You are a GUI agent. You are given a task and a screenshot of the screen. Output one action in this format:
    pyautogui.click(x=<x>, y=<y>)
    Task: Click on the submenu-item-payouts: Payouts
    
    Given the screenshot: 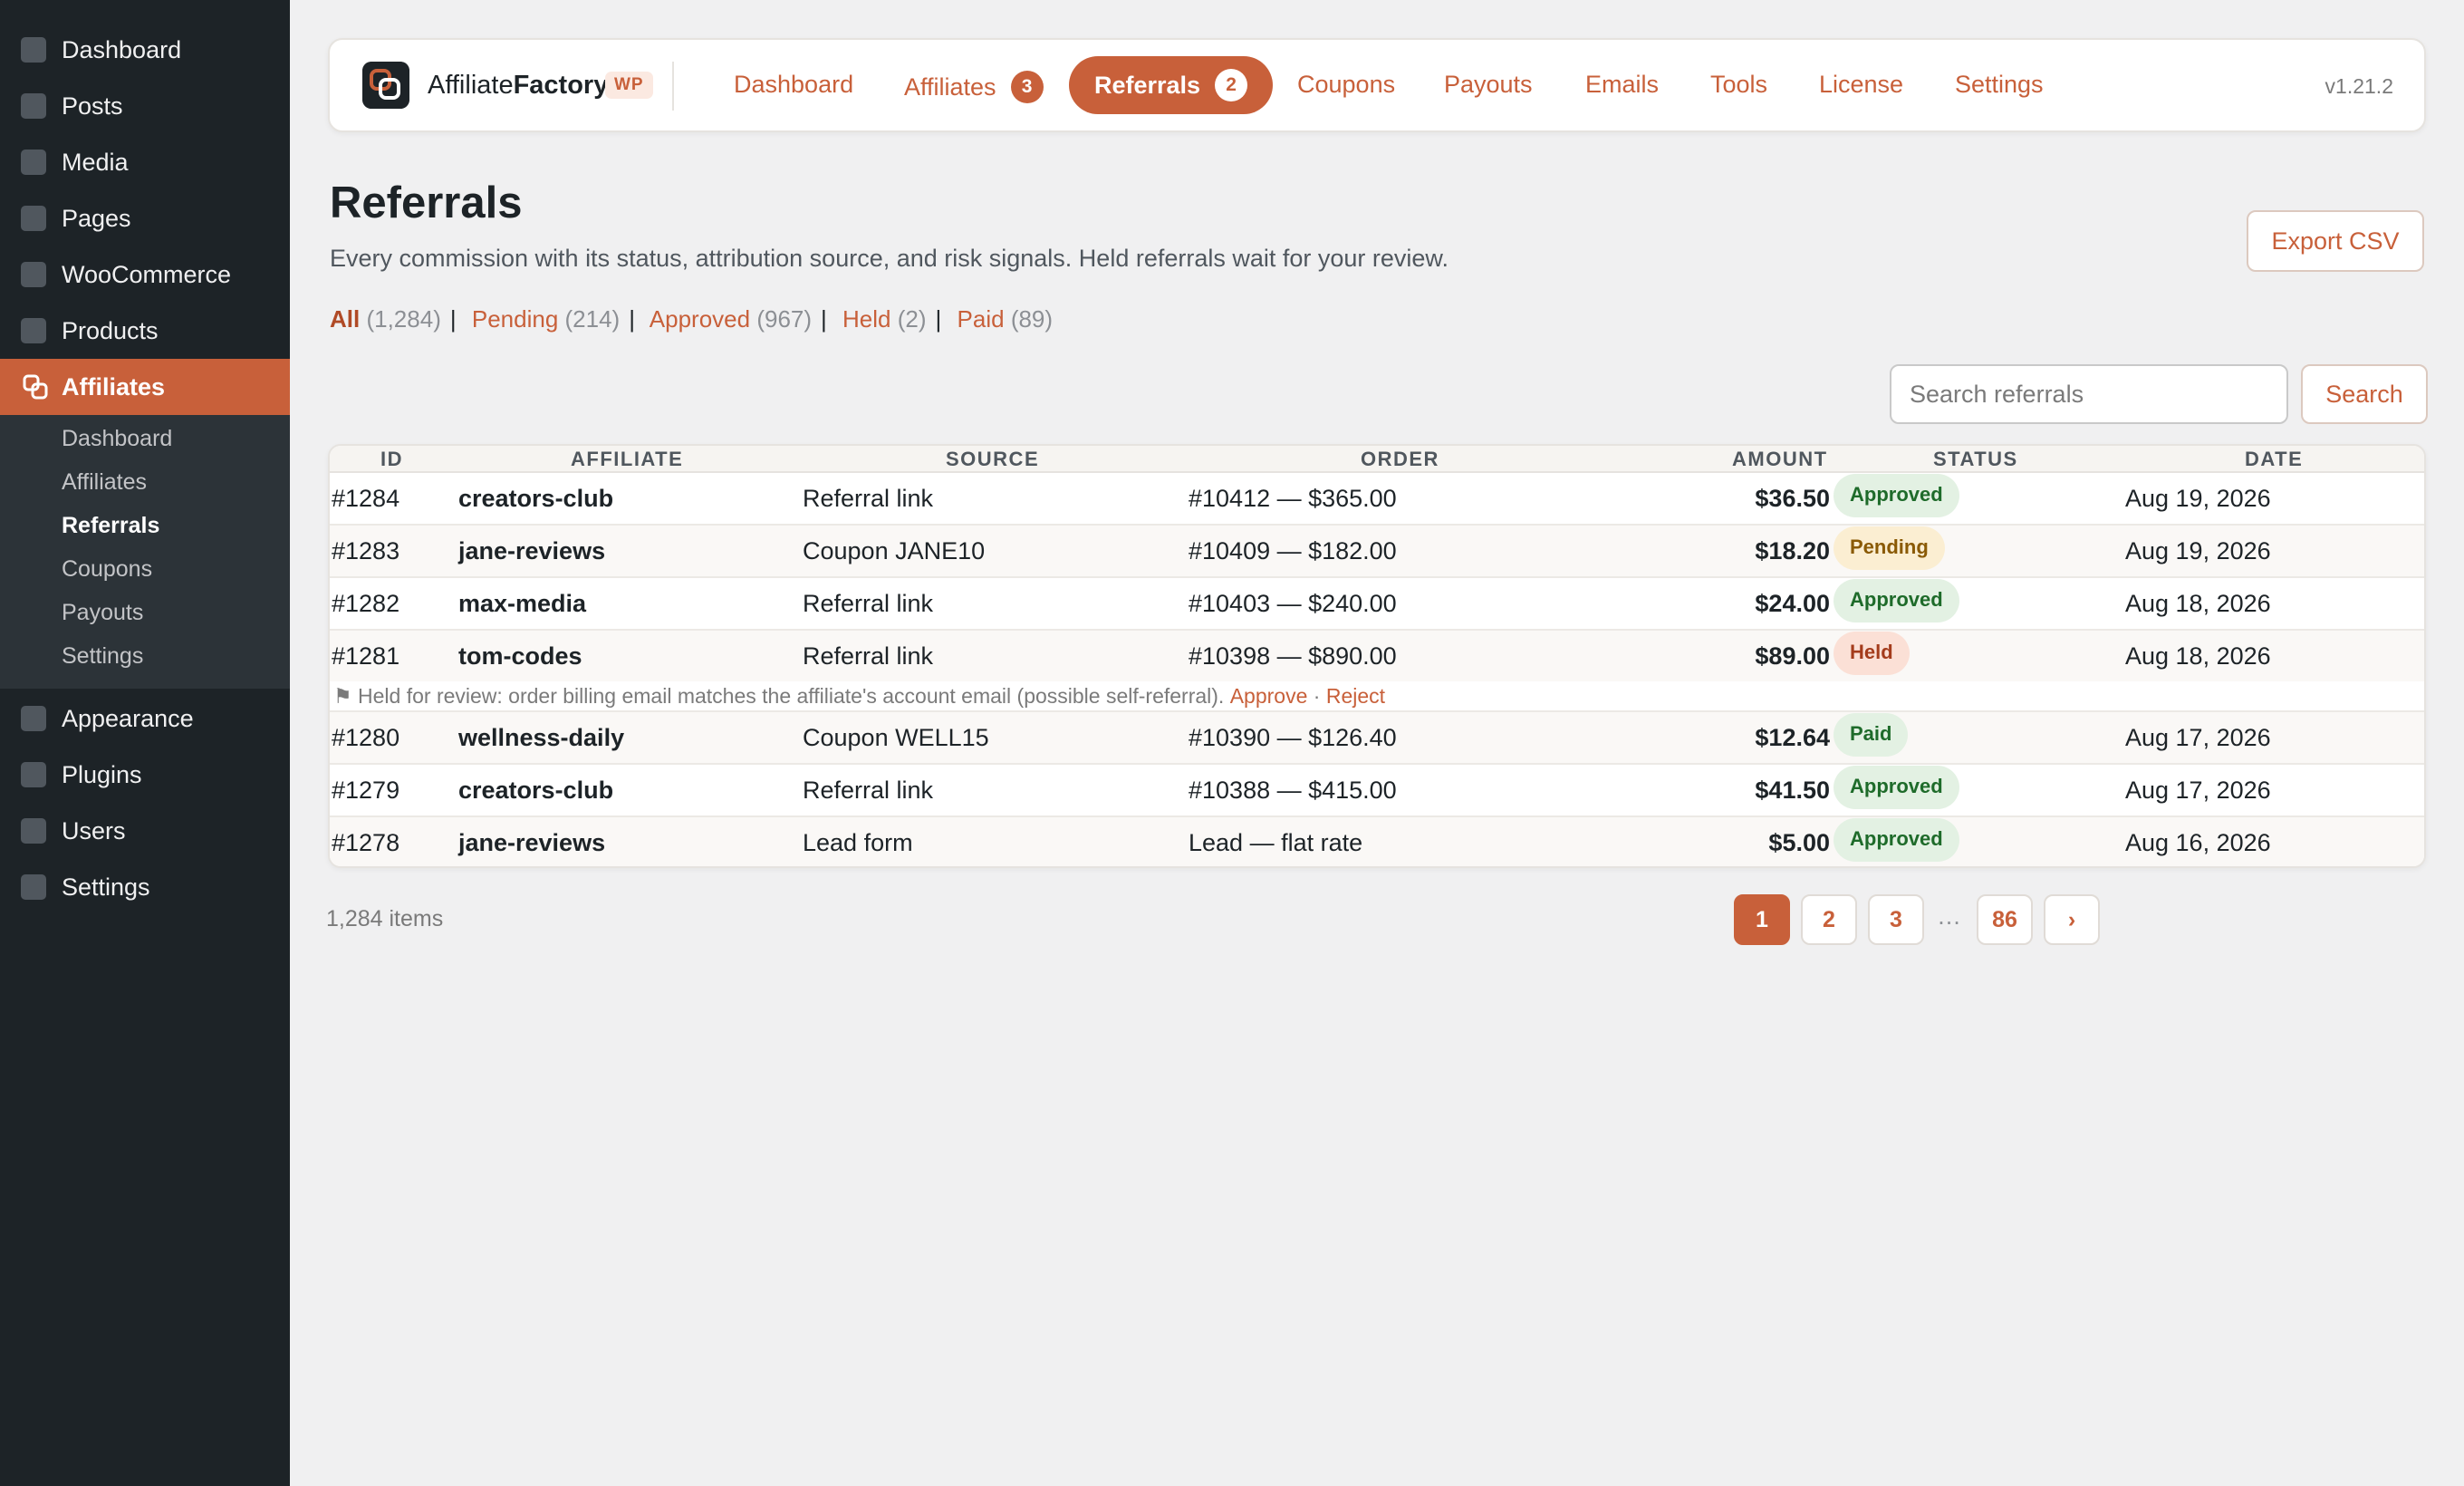 What is the action you would take?
    pyautogui.click(x=102, y=613)
    